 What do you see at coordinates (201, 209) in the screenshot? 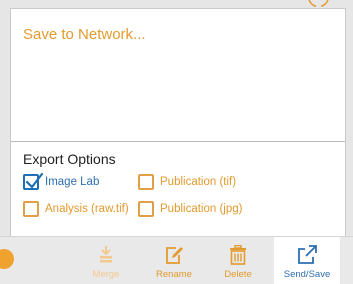
I see `publication-jpg-label: Publication (jpg)` at bounding box center [201, 209].